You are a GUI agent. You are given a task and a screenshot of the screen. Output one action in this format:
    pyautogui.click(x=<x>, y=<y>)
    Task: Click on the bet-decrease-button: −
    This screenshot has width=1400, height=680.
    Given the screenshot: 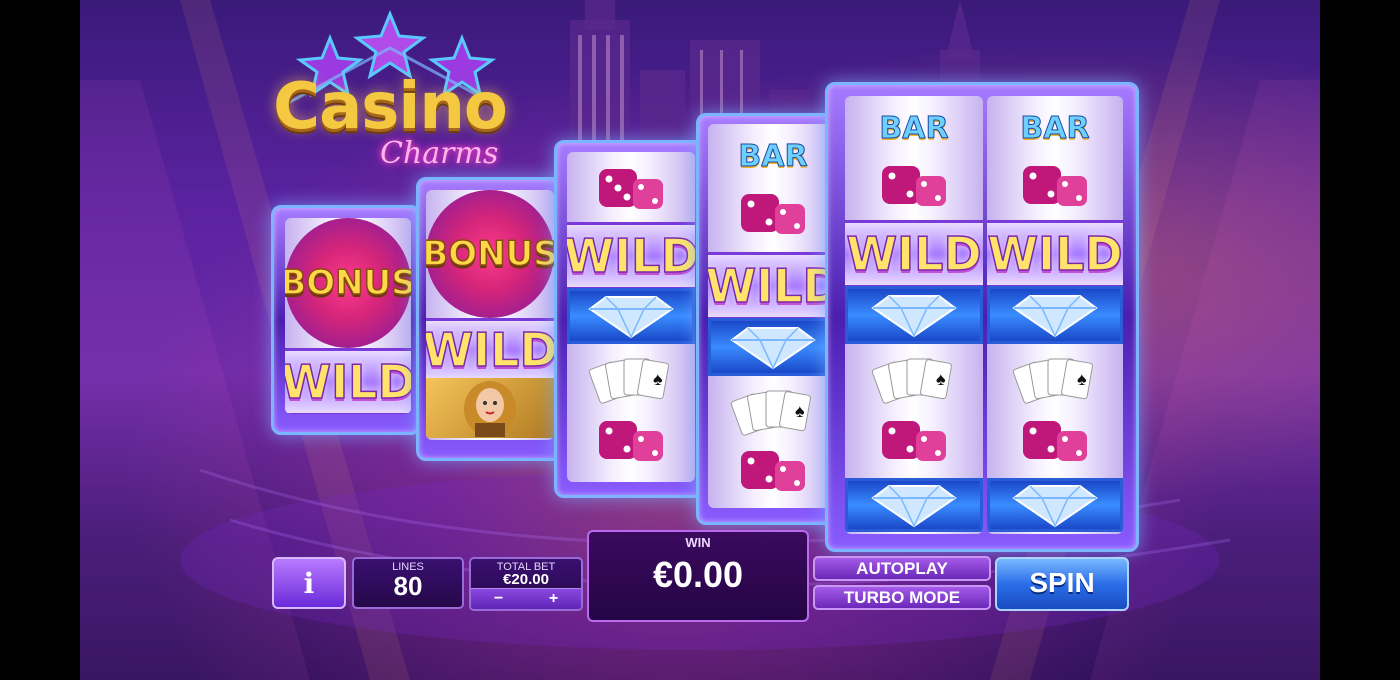 What is the action you would take?
    pyautogui.click(x=499, y=598)
    